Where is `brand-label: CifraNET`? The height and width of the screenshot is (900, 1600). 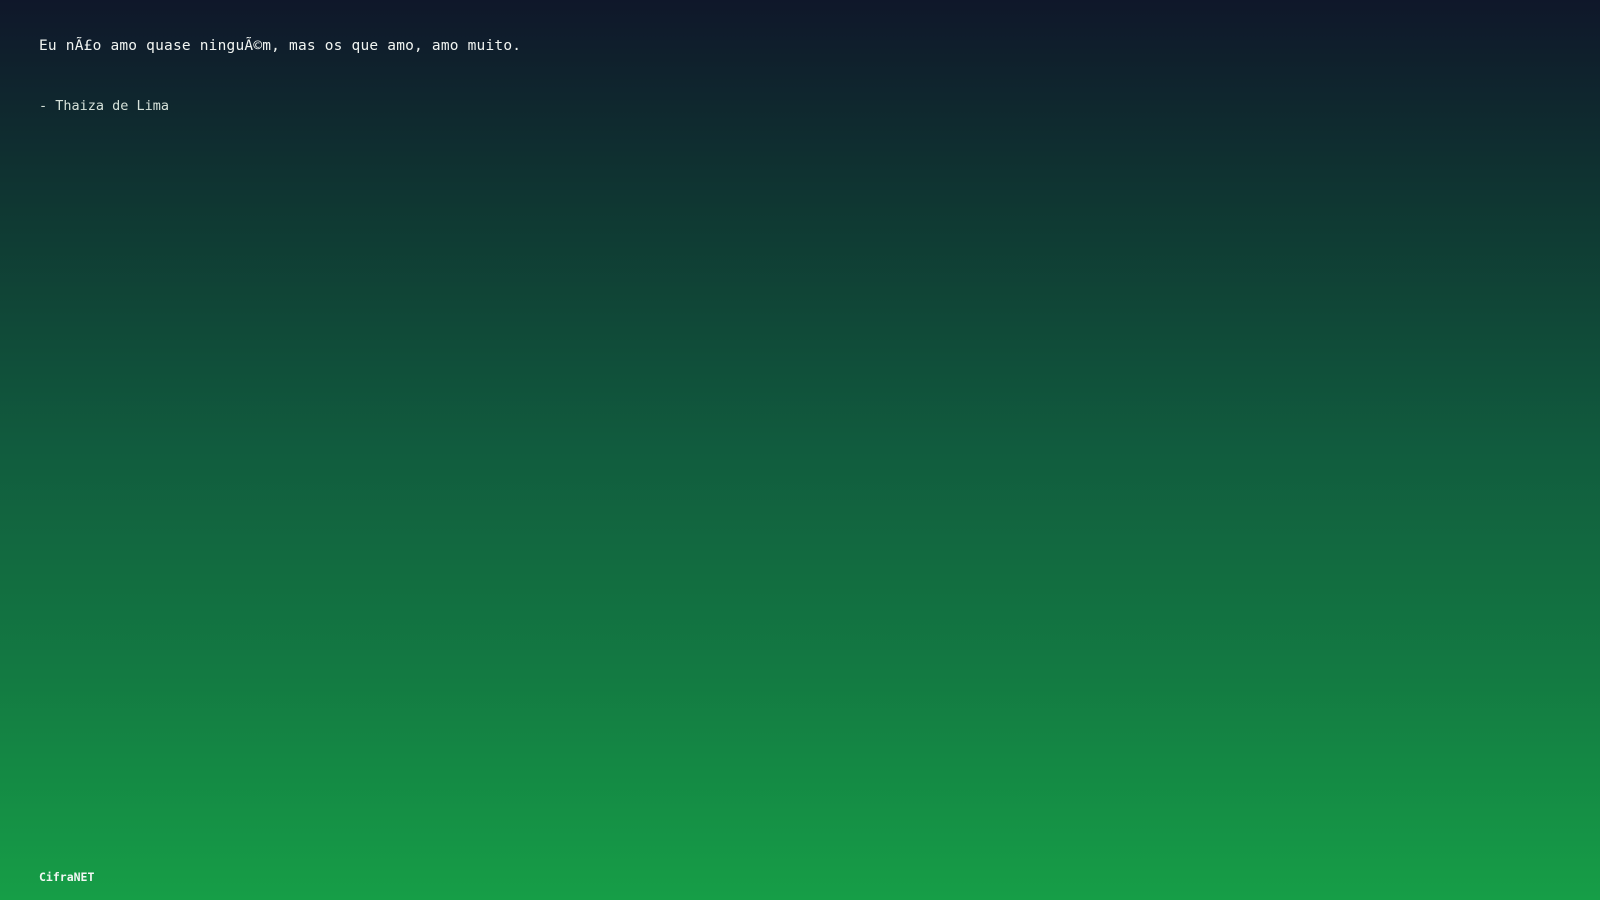
brand-label: CifraNET is located at coordinates (67, 877).